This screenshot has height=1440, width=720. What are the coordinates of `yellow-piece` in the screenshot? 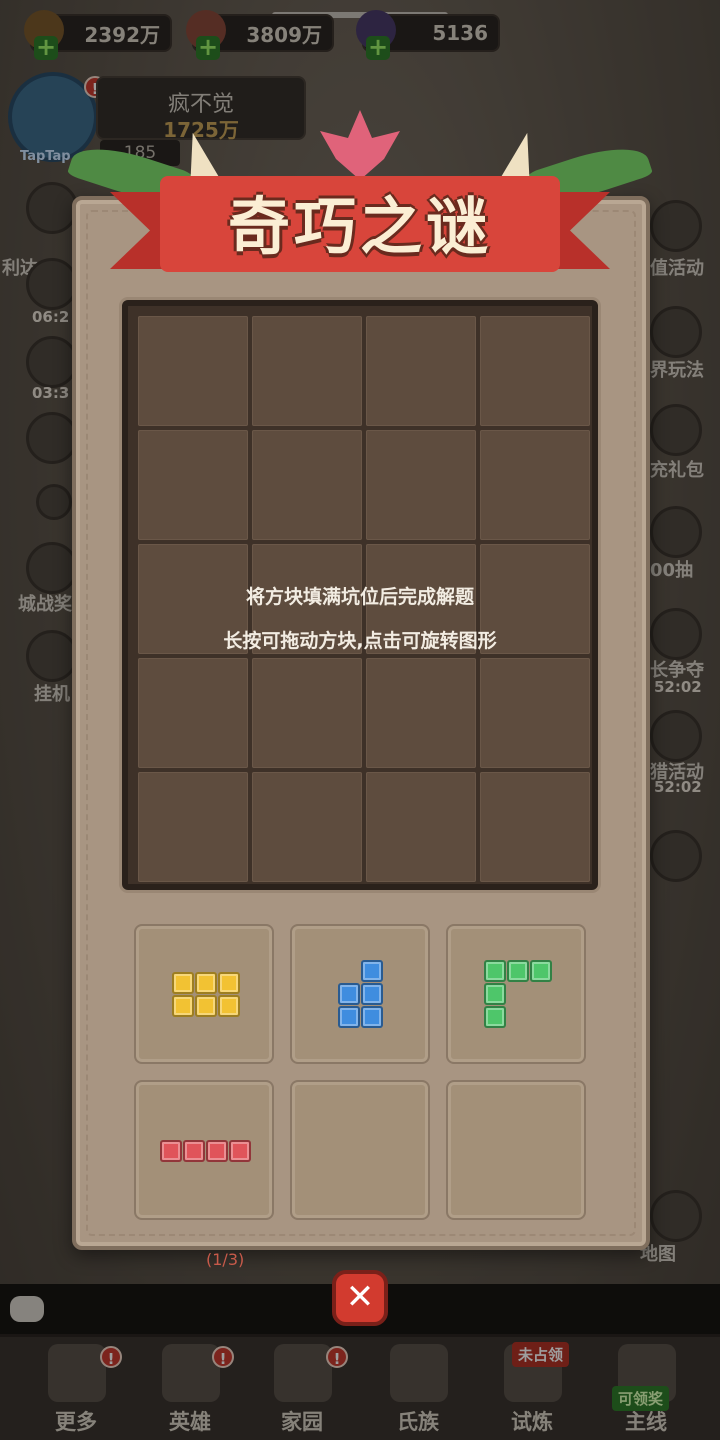 It's located at (207, 996).